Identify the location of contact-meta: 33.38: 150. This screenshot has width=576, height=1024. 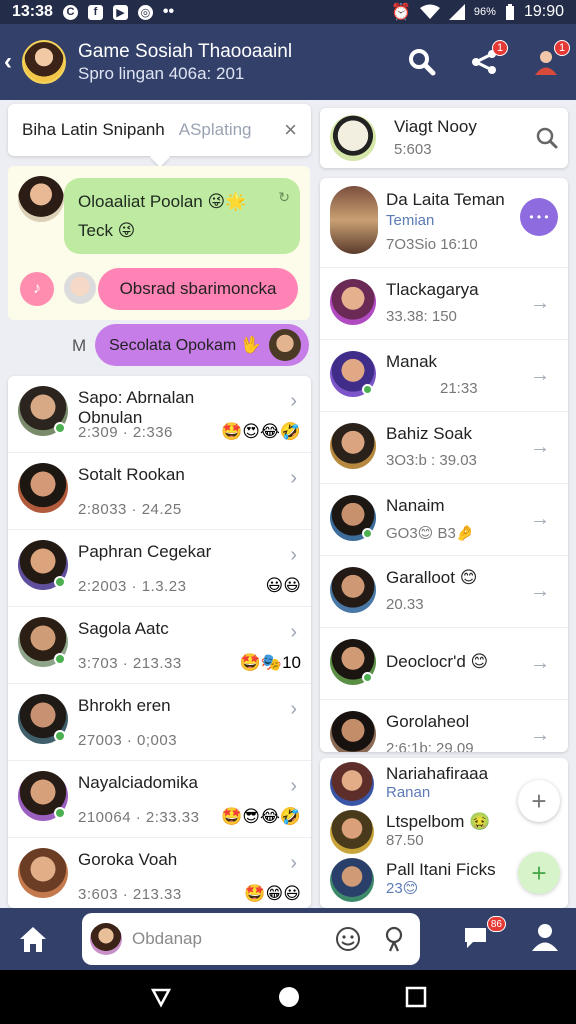
(421, 316).